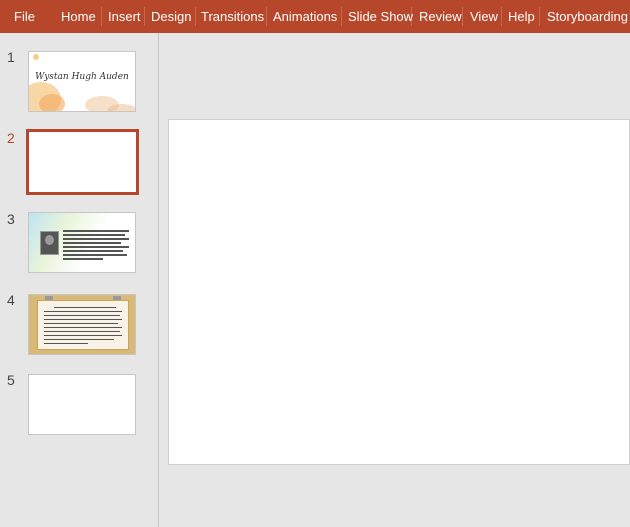 This screenshot has width=630, height=527. Describe the element at coordinates (11, 57) in the screenshot. I see `slide-number: 1` at that location.